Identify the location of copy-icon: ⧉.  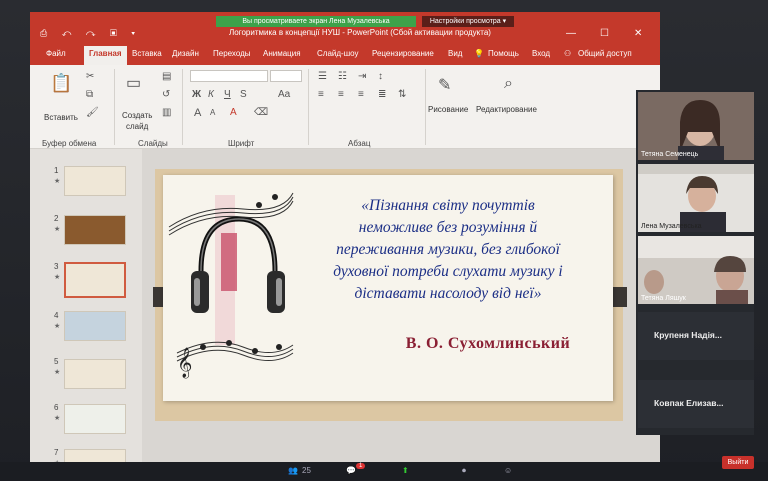
(89, 94).